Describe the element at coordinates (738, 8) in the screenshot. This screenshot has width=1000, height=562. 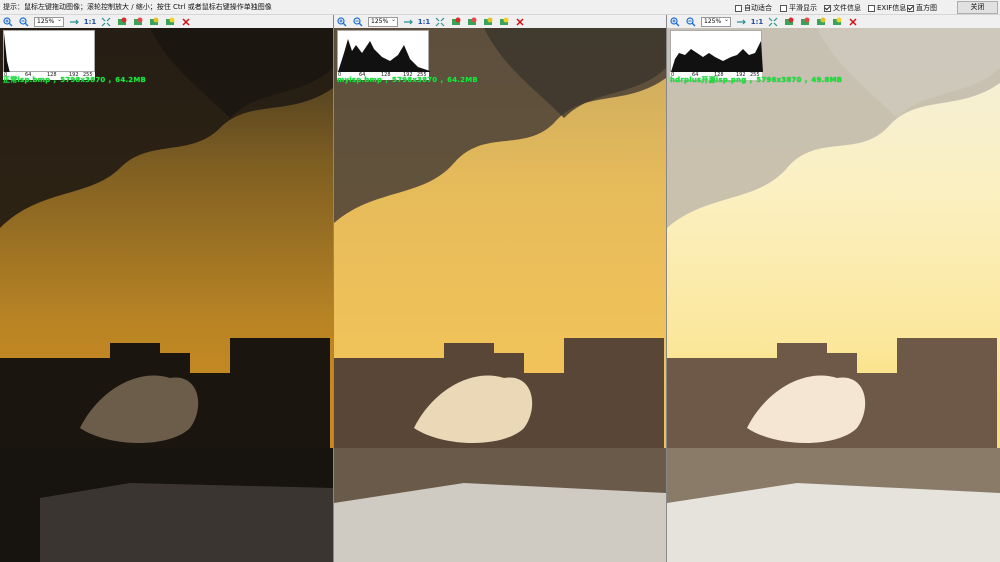
I see `auto-fit-checkbox` at that location.